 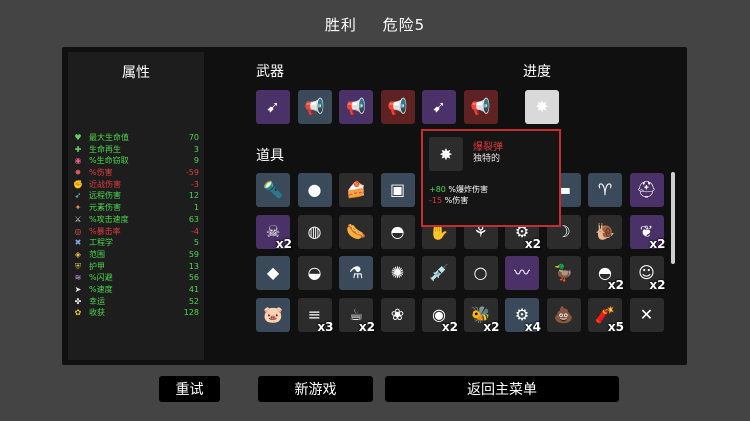 I want to click on item-slot: ☺ x2, so click(x=647, y=274).